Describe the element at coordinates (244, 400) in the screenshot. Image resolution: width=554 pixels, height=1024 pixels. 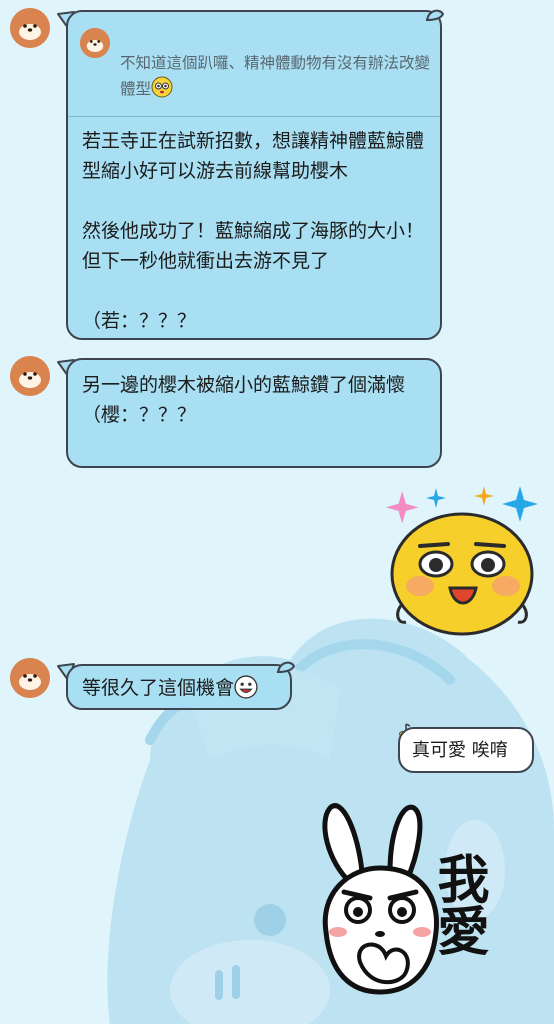
I see `message-text: 另一邊的櫻木被縮小的藍鯨鑽了個滿懷 （櫻：？？？` at that location.